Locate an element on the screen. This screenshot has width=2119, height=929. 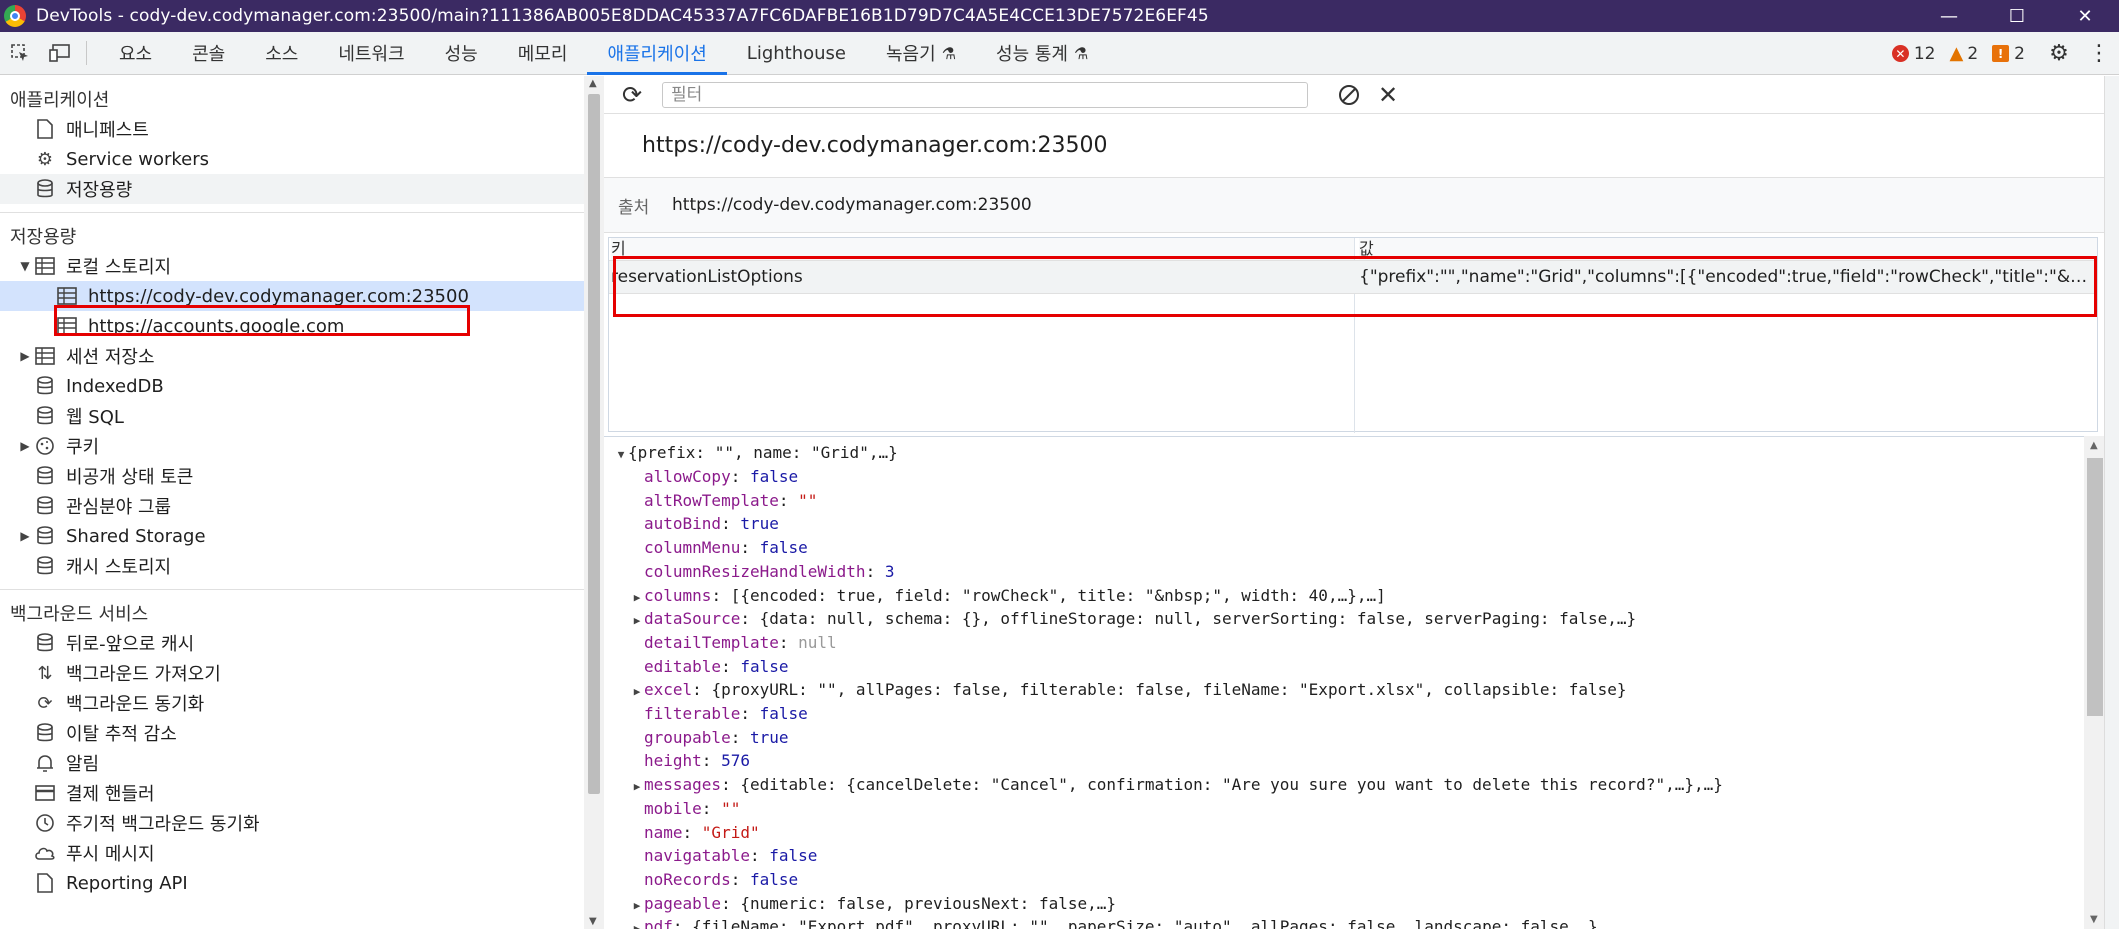
property-key: noRecords is located at coordinates (687, 879).